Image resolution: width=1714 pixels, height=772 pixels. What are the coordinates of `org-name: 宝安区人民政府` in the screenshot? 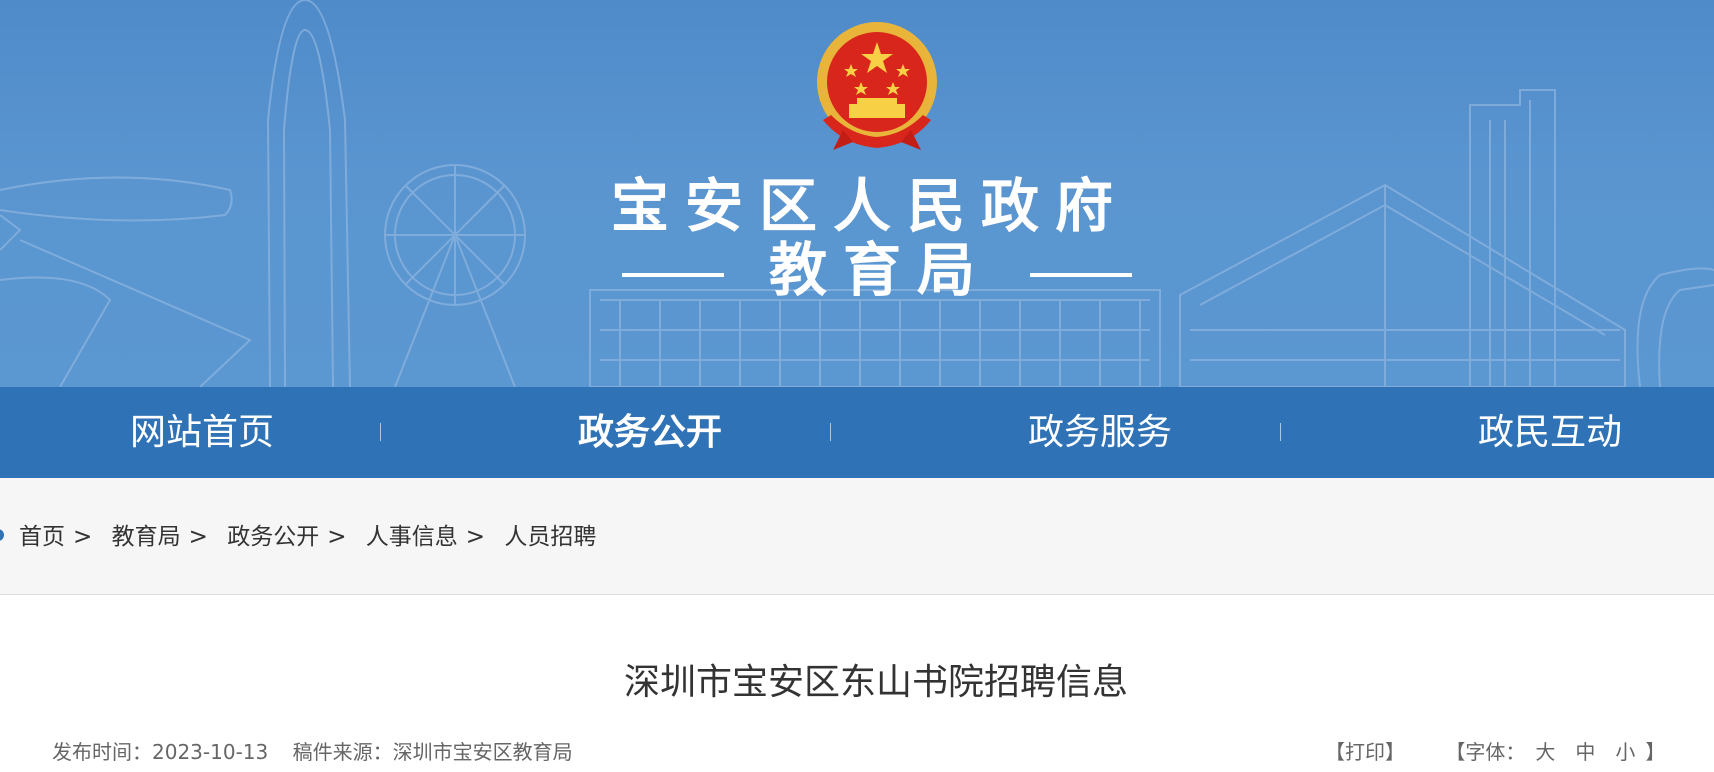 It's located at (869, 206).